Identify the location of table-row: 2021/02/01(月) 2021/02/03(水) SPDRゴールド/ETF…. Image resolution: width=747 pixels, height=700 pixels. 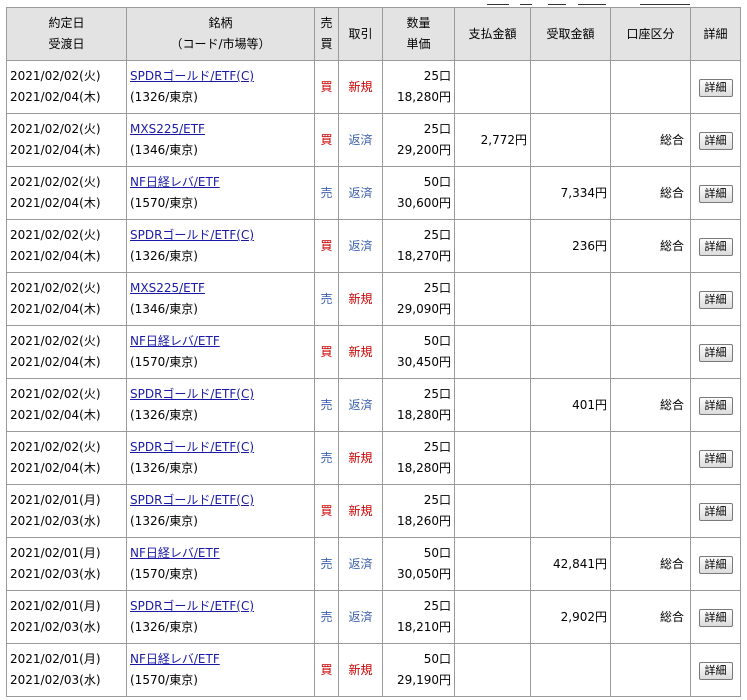
(373, 617).